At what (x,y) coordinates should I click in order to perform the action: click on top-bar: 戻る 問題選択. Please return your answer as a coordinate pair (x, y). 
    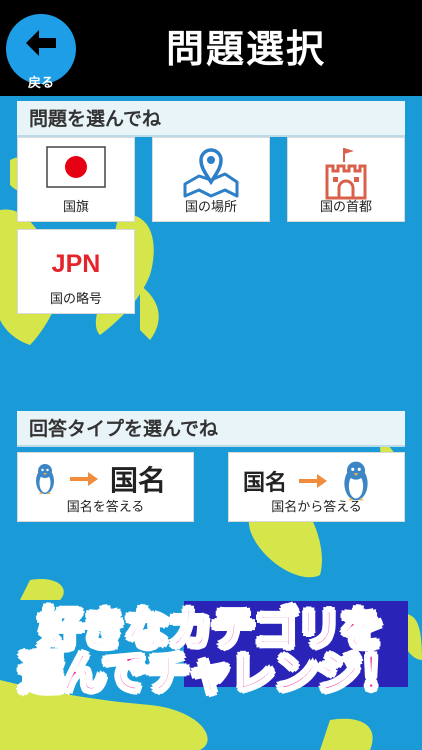
    Looking at the image, I should click on (211, 48).